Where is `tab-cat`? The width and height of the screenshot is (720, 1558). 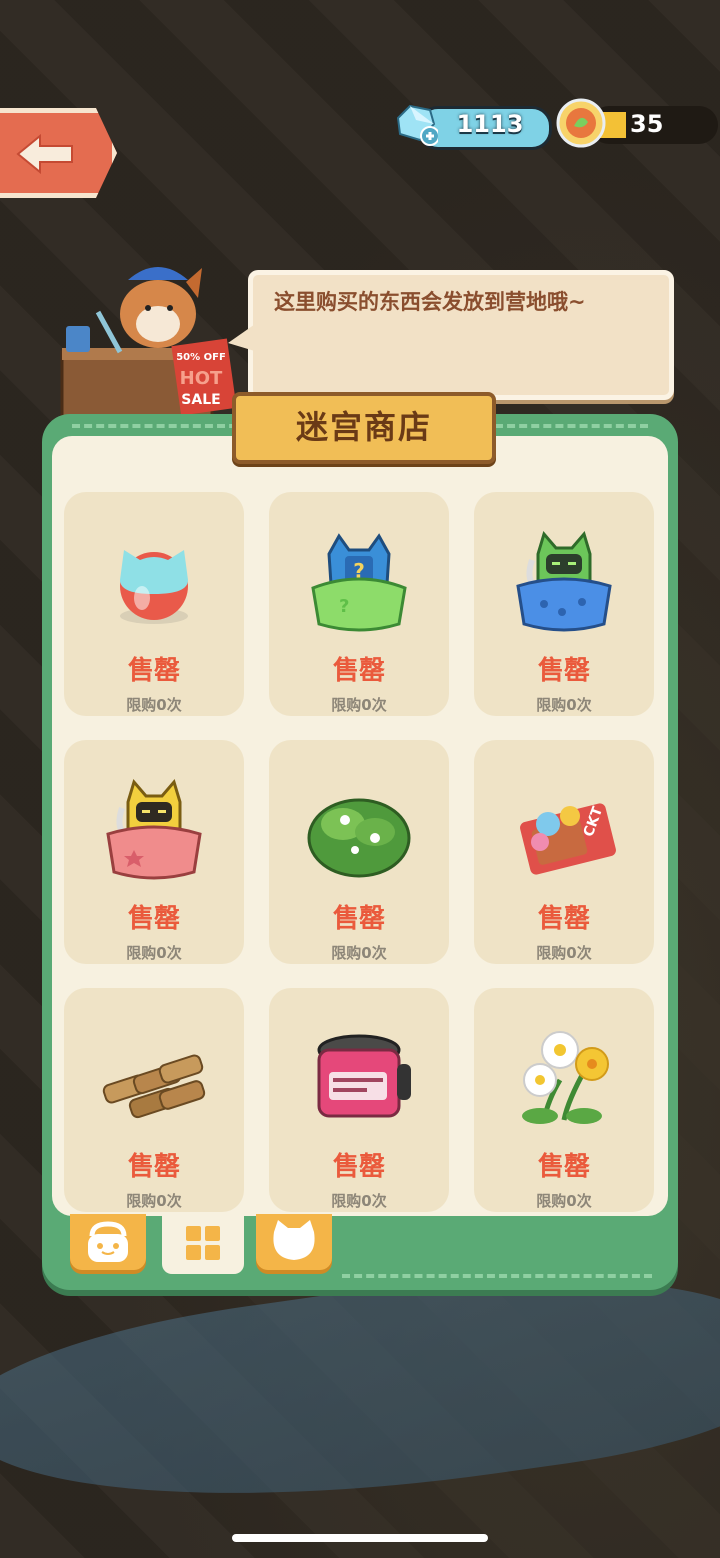 tab-cat is located at coordinates (294, 1242).